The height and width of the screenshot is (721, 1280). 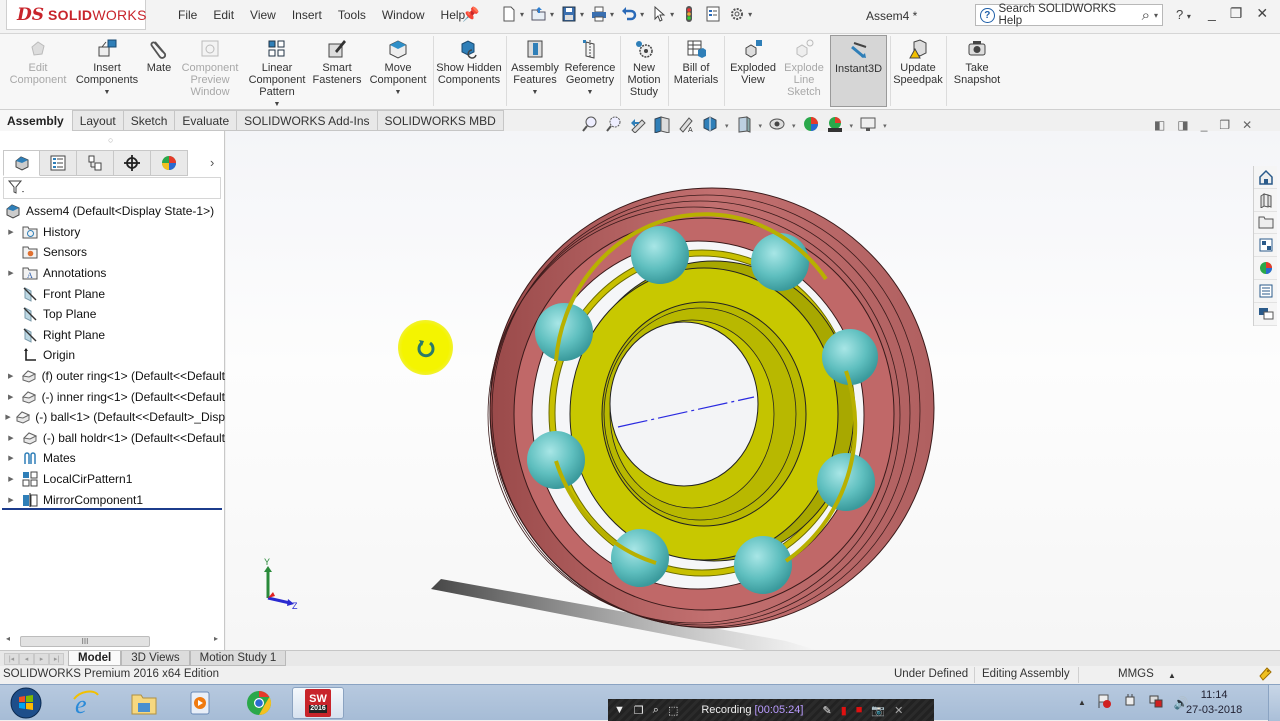 I want to click on menu-tools: Tools, so click(x=352, y=15).